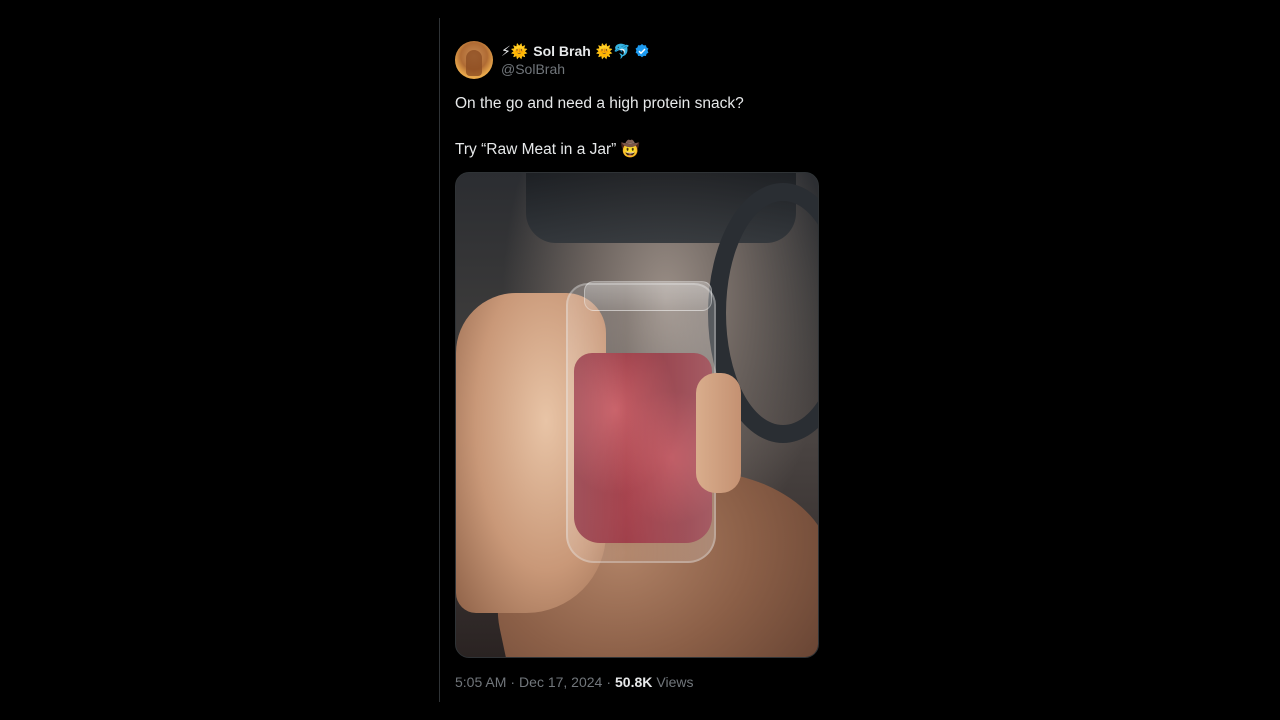 The image size is (1280, 720). Describe the element at coordinates (648, 296) in the screenshot. I see `photo-jar-rim` at that location.